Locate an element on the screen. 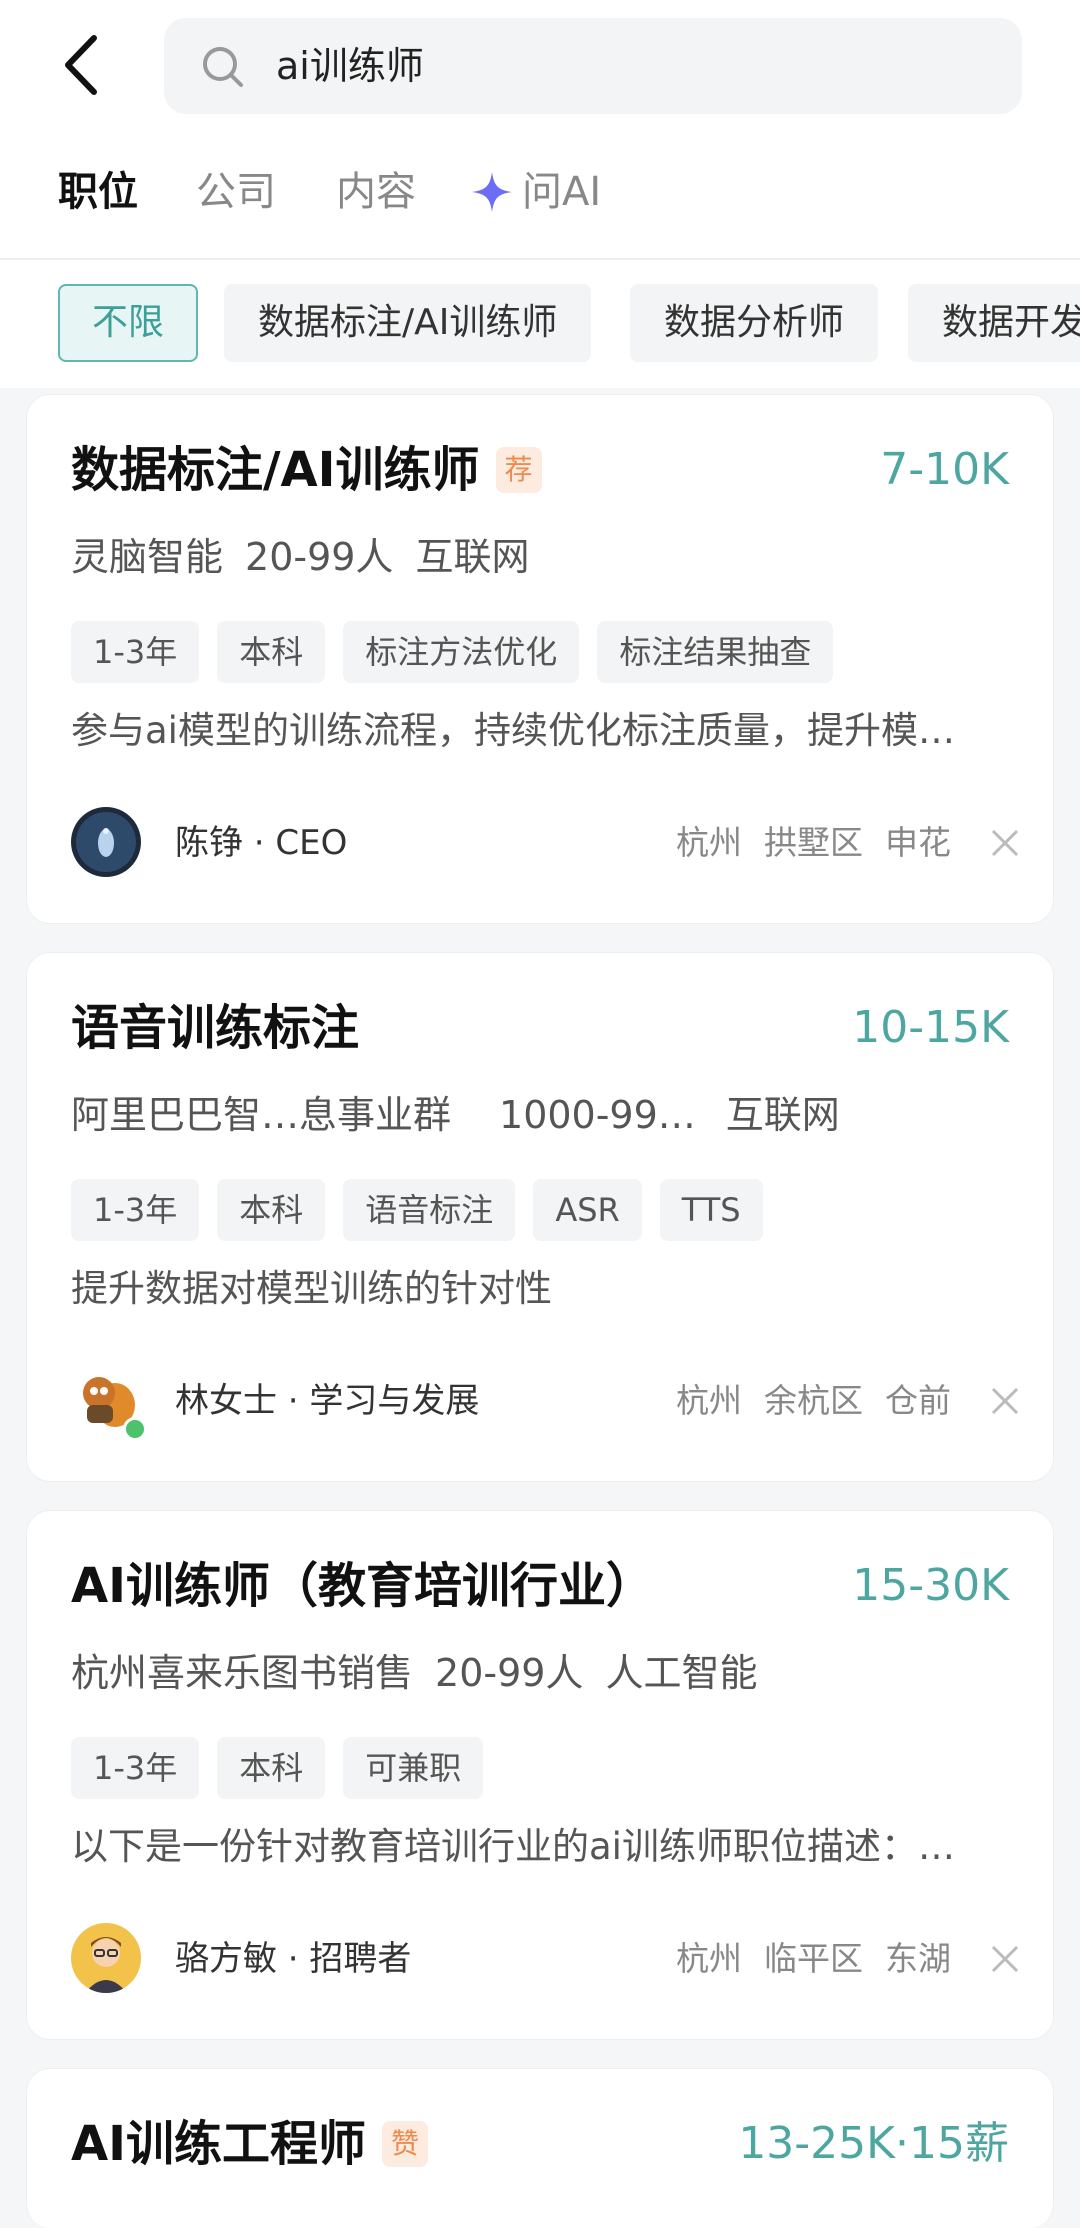 The width and height of the screenshot is (1080, 2228). district: 临平区 is located at coordinates (813, 1958).